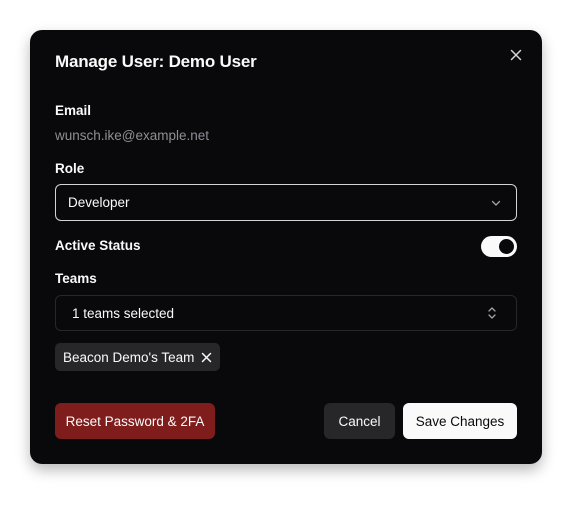  I want to click on team-chip-label: Beacon Demo's Team, so click(129, 357).